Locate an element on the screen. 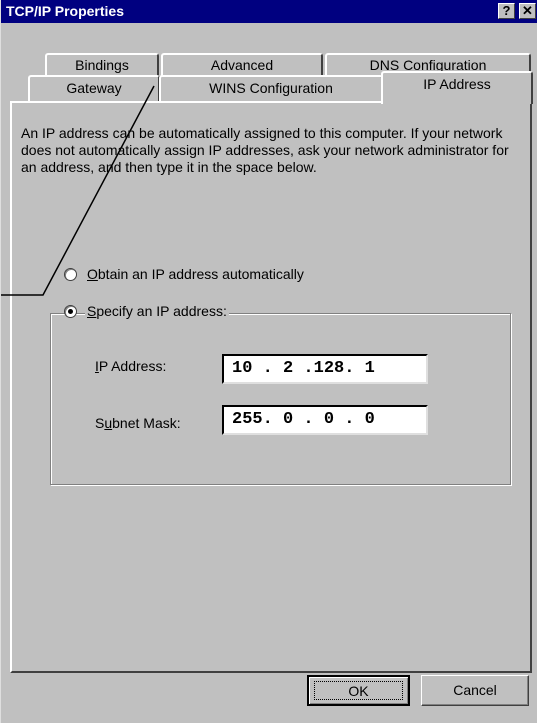  specify-ip-radio is located at coordinates (70, 311).